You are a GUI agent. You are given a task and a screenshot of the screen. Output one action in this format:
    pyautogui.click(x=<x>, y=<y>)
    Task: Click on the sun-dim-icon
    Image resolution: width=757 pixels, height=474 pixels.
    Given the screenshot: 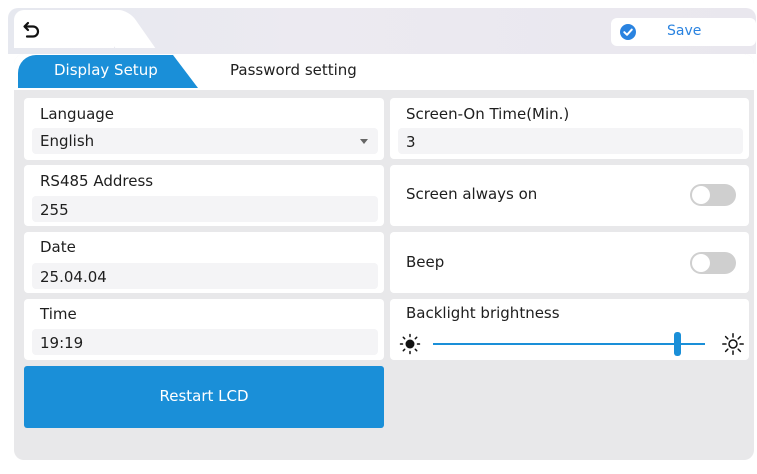 What is the action you would take?
    pyautogui.click(x=410, y=344)
    